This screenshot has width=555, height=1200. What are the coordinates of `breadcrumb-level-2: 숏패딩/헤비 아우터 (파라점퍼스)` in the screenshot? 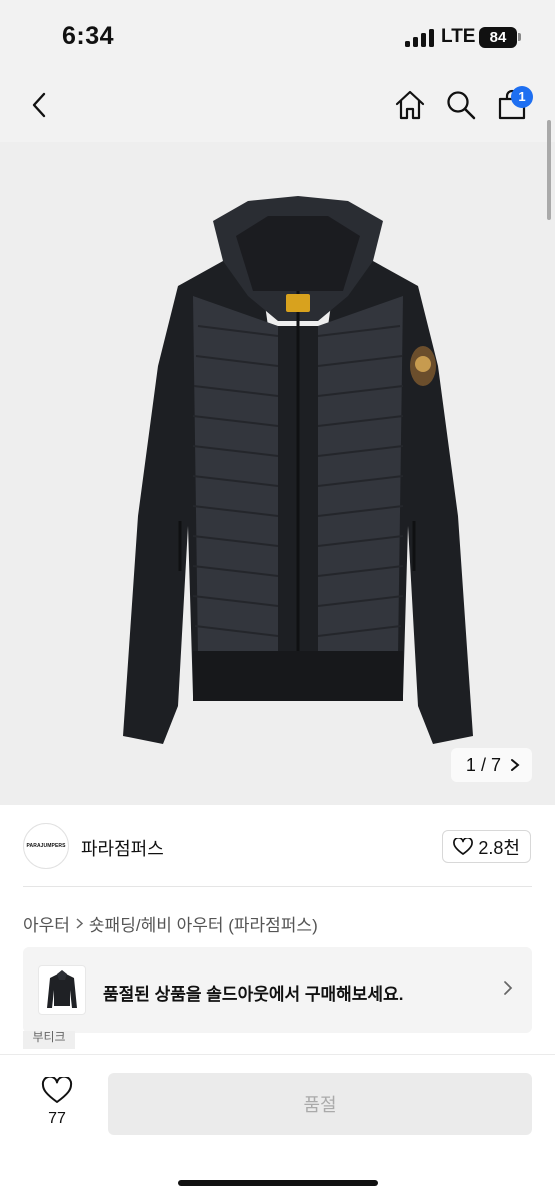 It's located at (203, 923).